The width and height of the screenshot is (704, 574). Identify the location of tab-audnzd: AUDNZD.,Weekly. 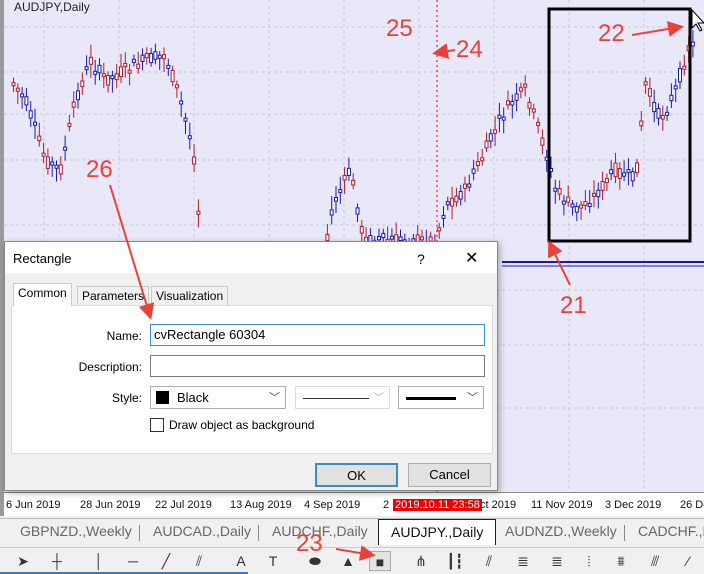
(561, 531).